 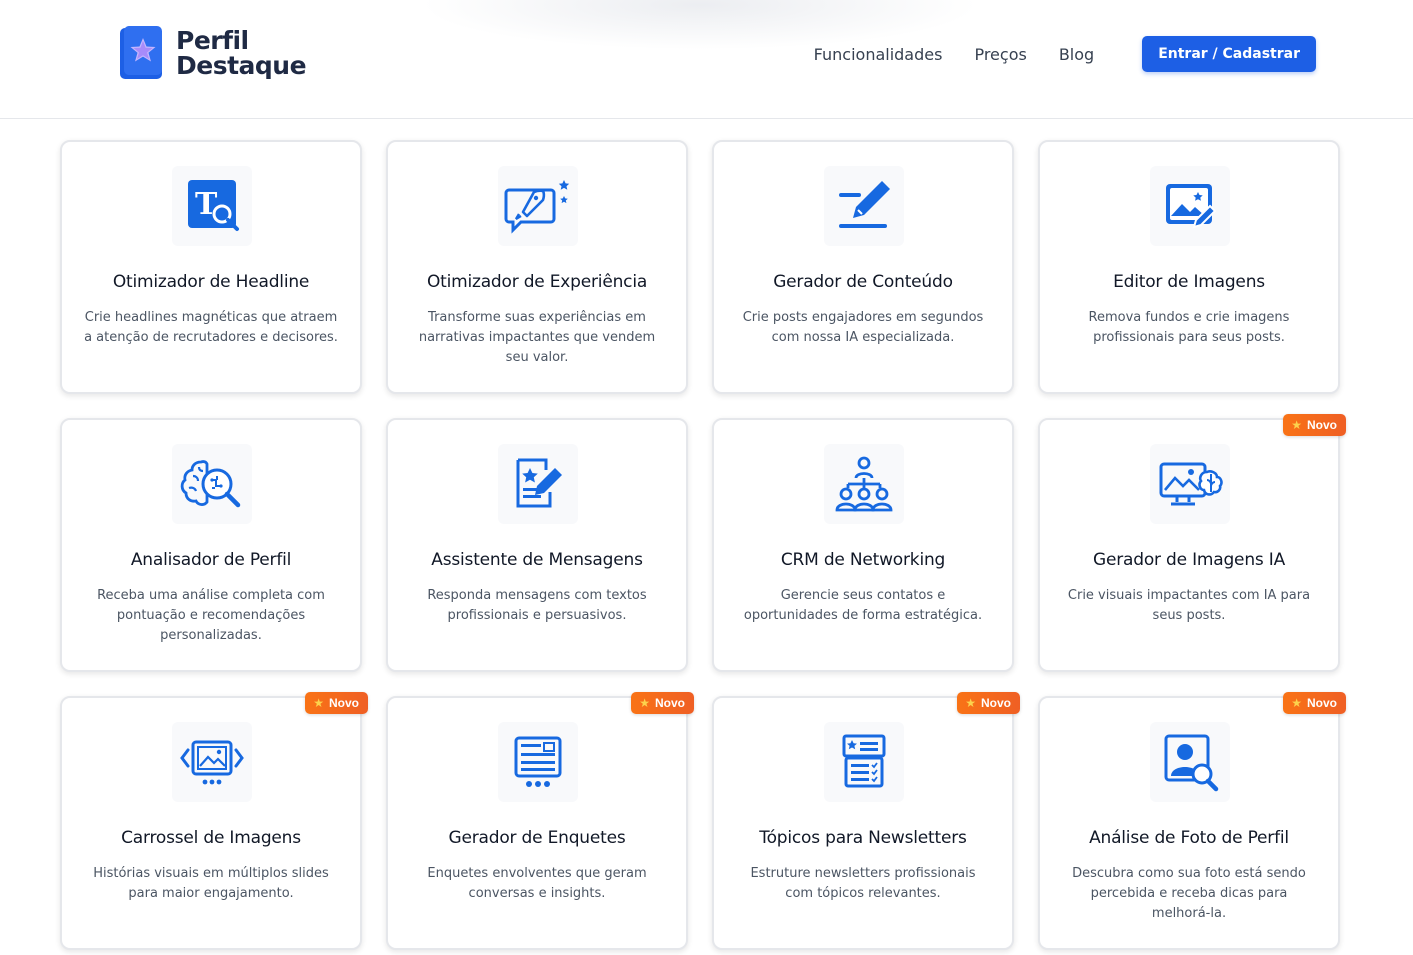 I want to click on image-edit-icon, so click(x=1190, y=206).